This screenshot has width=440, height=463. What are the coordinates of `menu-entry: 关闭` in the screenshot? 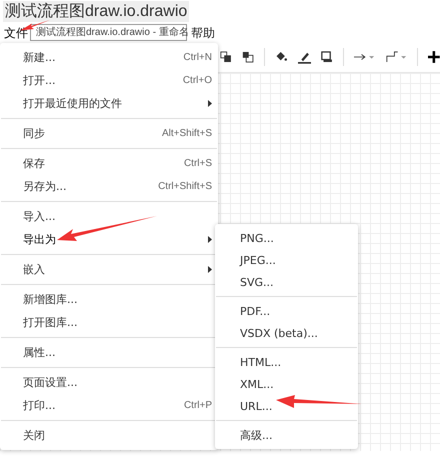 It's located at (109, 435).